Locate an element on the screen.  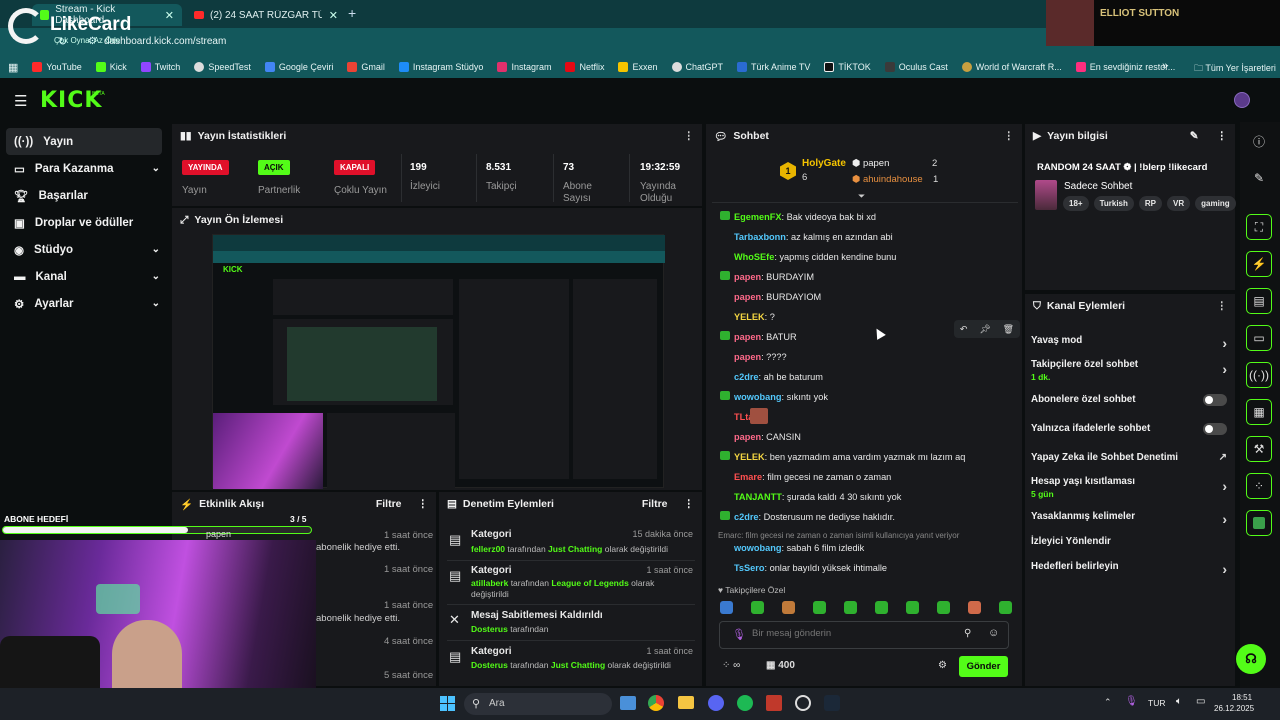
emote-8-icon is located at coordinates (943, 607).